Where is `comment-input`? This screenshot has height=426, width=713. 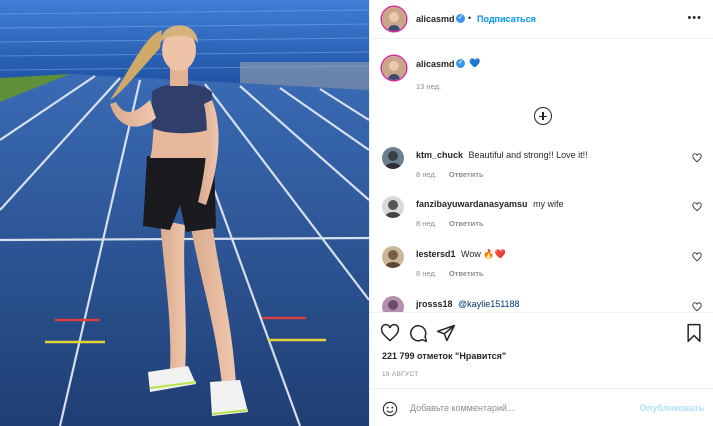 comment-input is located at coordinates (520, 408).